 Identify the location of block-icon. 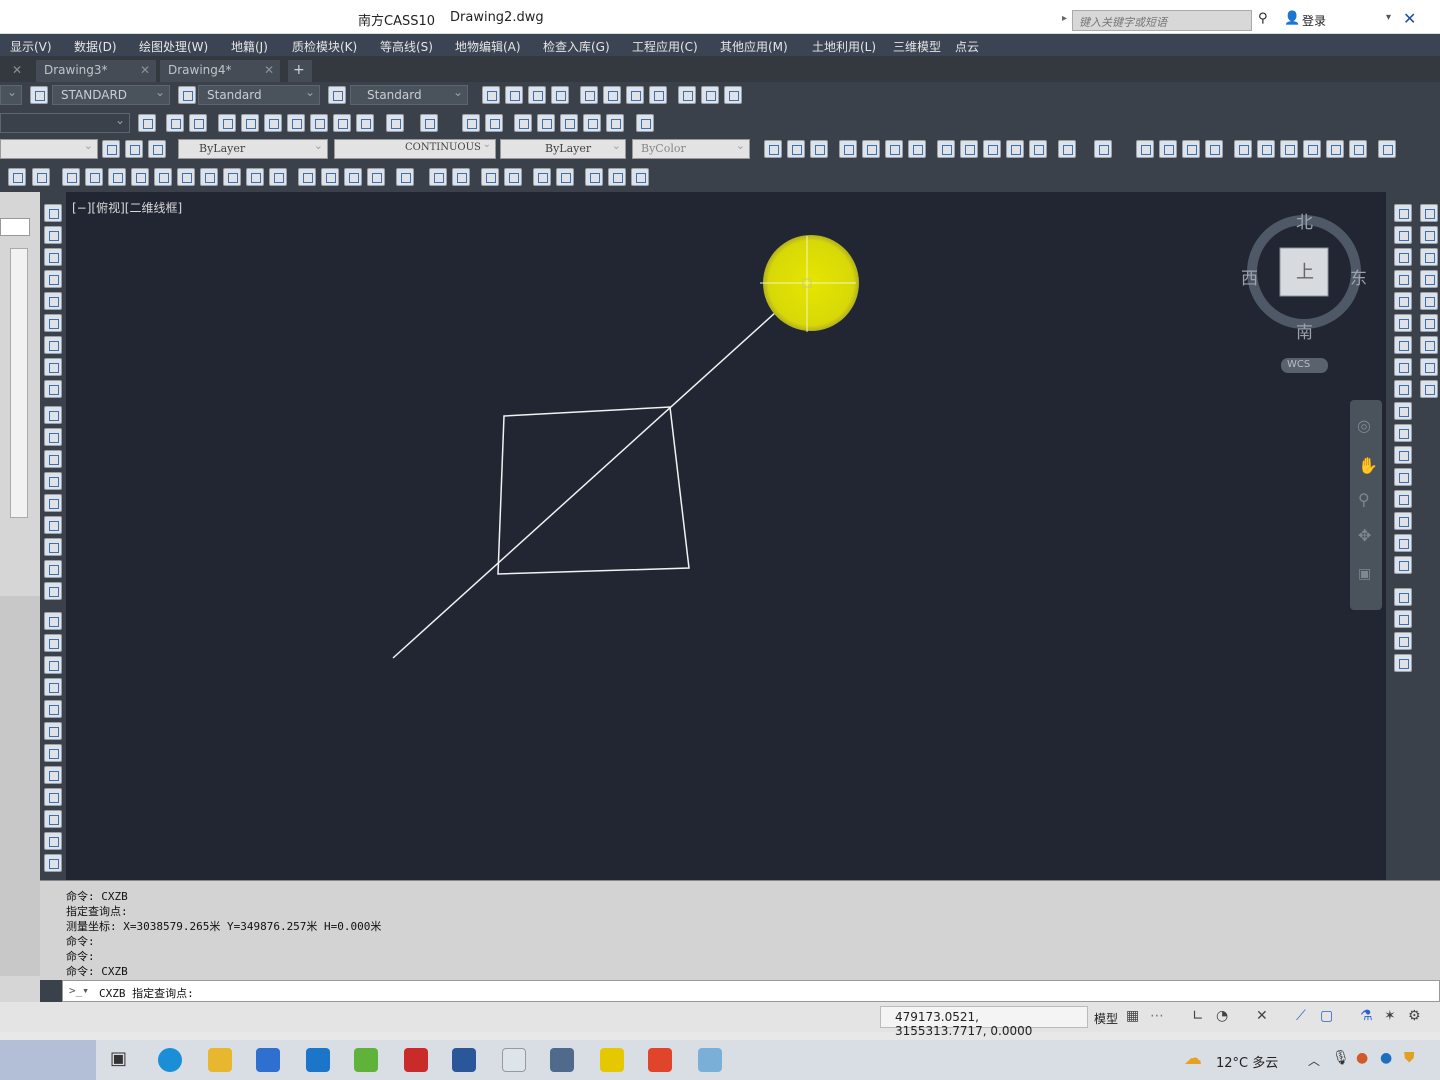
(53, 863).